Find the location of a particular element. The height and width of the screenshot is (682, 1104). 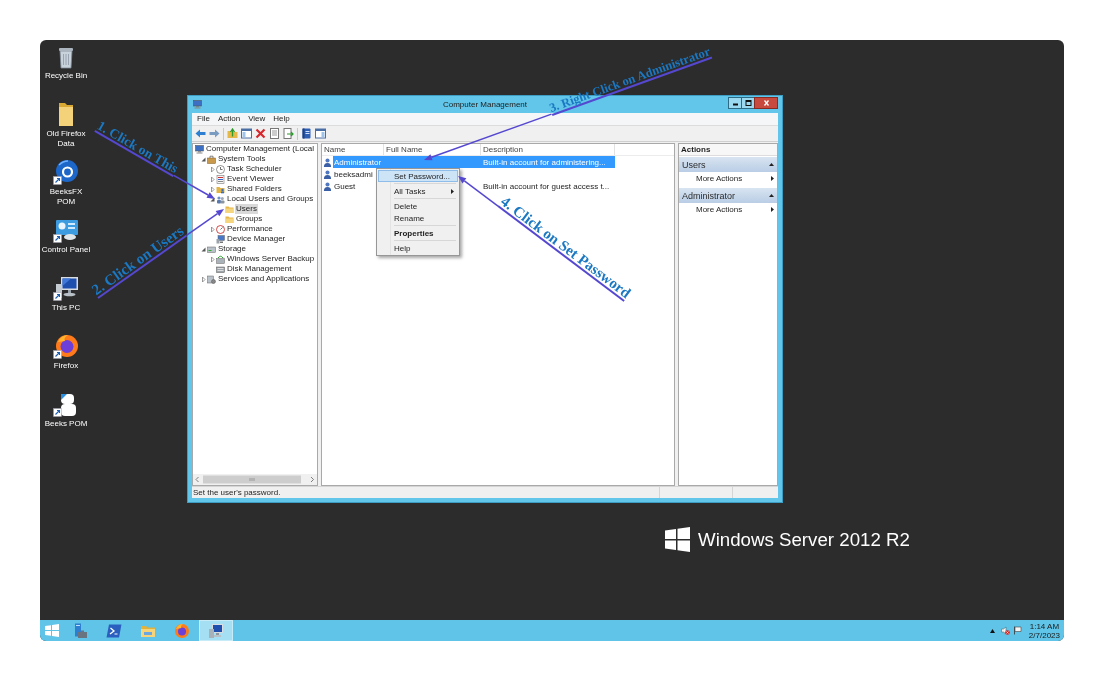

tree-item: Users is located at coordinates (246, 209).